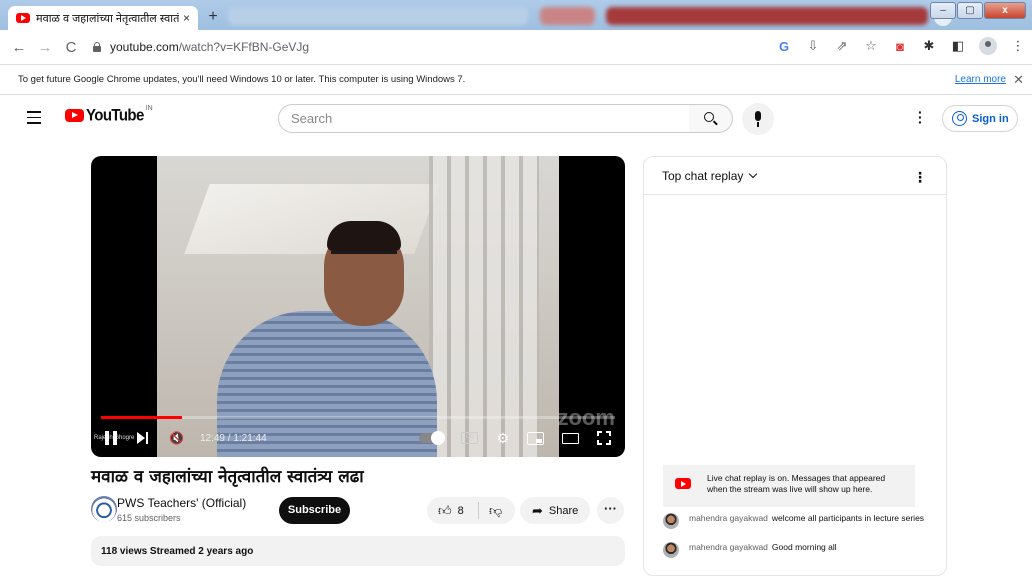 The height and width of the screenshot is (576, 1032). What do you see at coordinates (74, 115) in the screenshot?
I see `youtube-play-icon` at bounding box center [74, 115].